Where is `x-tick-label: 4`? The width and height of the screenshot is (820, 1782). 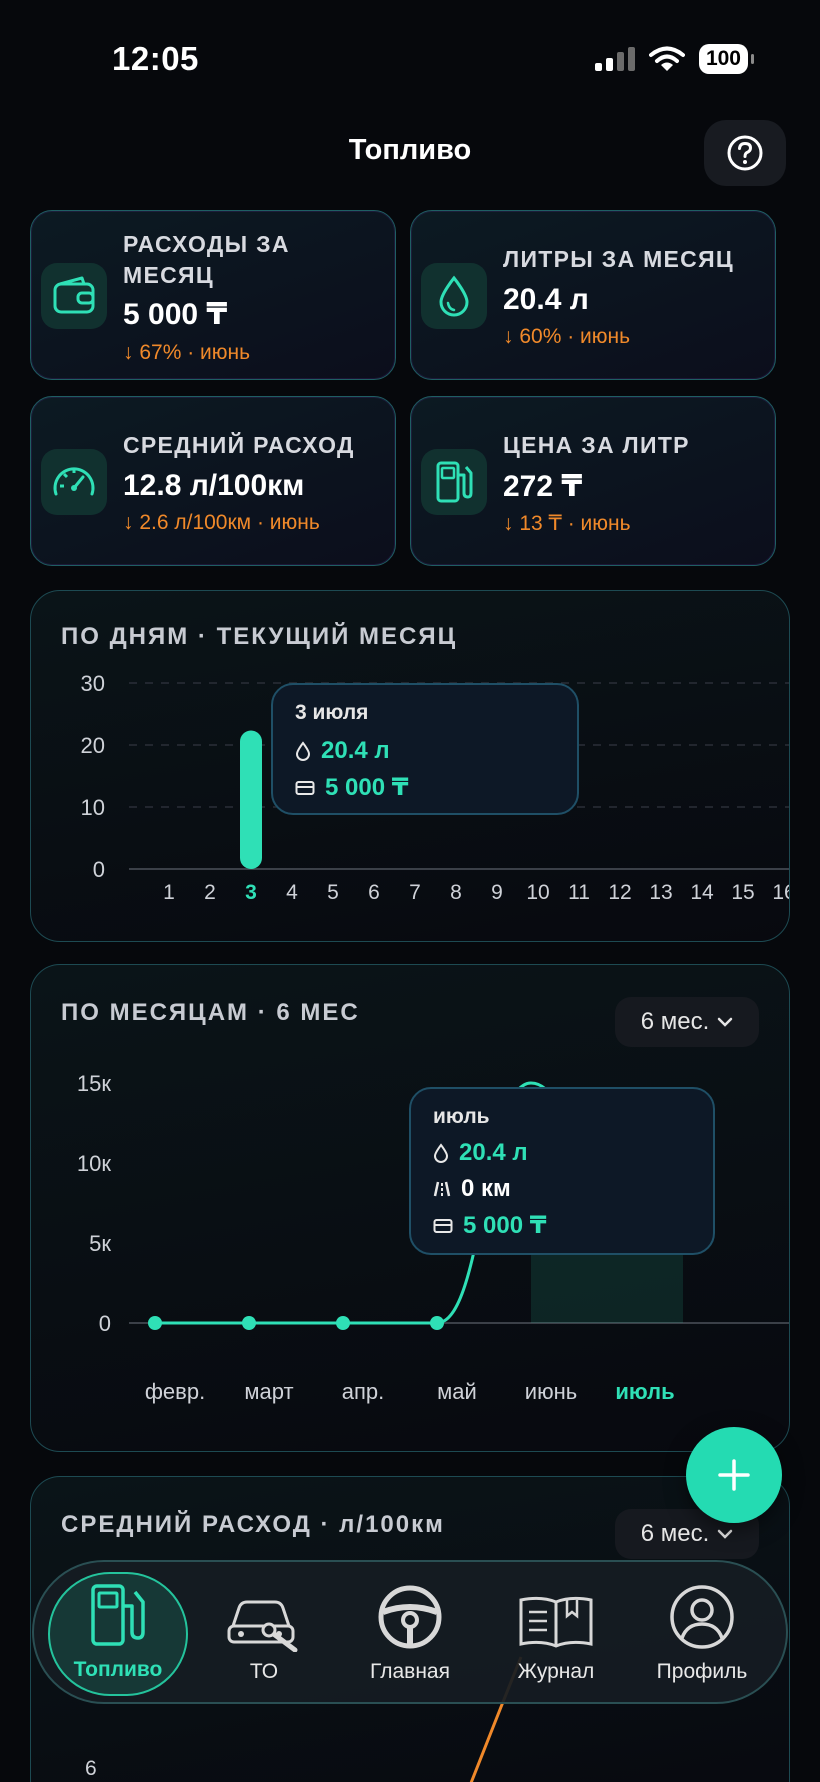 x-tick-label: 4 is located at coordinates (292, 892).